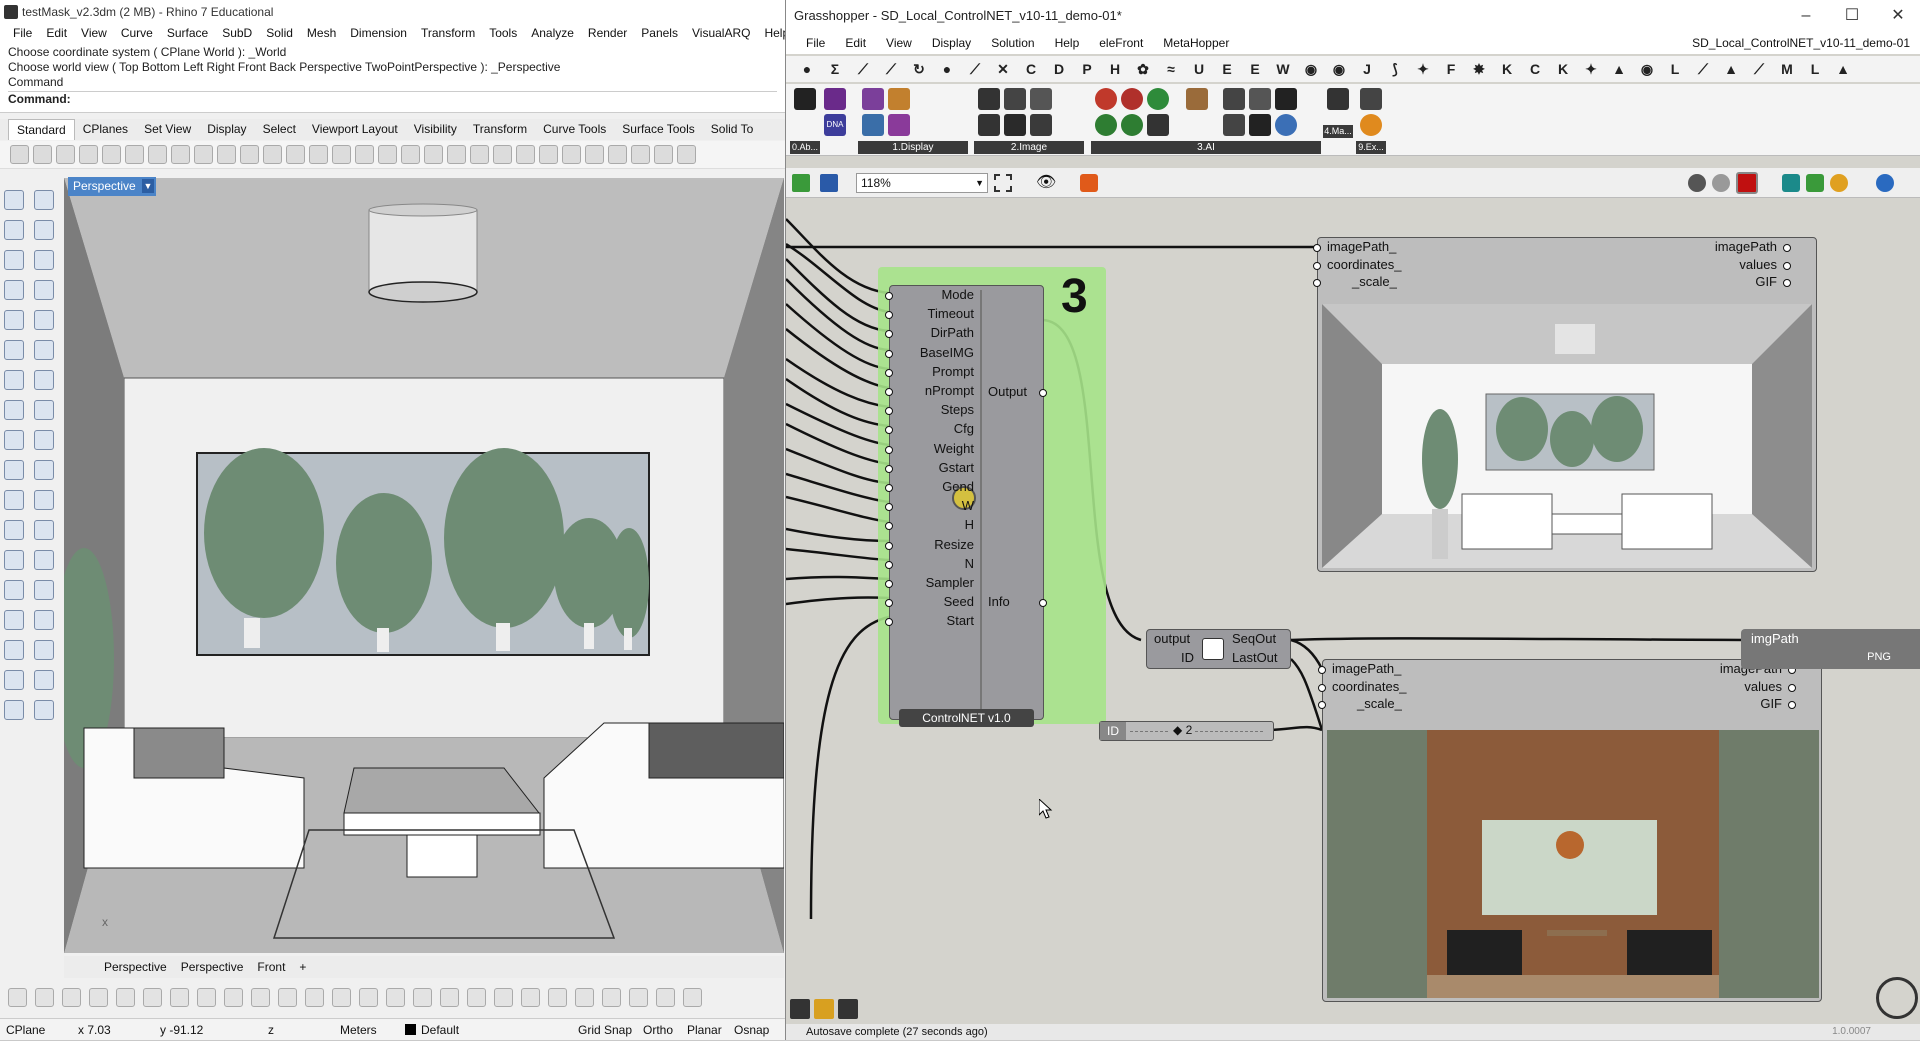  Describe the element at coordinates (1041, 99) in the screenshot. I see `image3-icon` at that location.